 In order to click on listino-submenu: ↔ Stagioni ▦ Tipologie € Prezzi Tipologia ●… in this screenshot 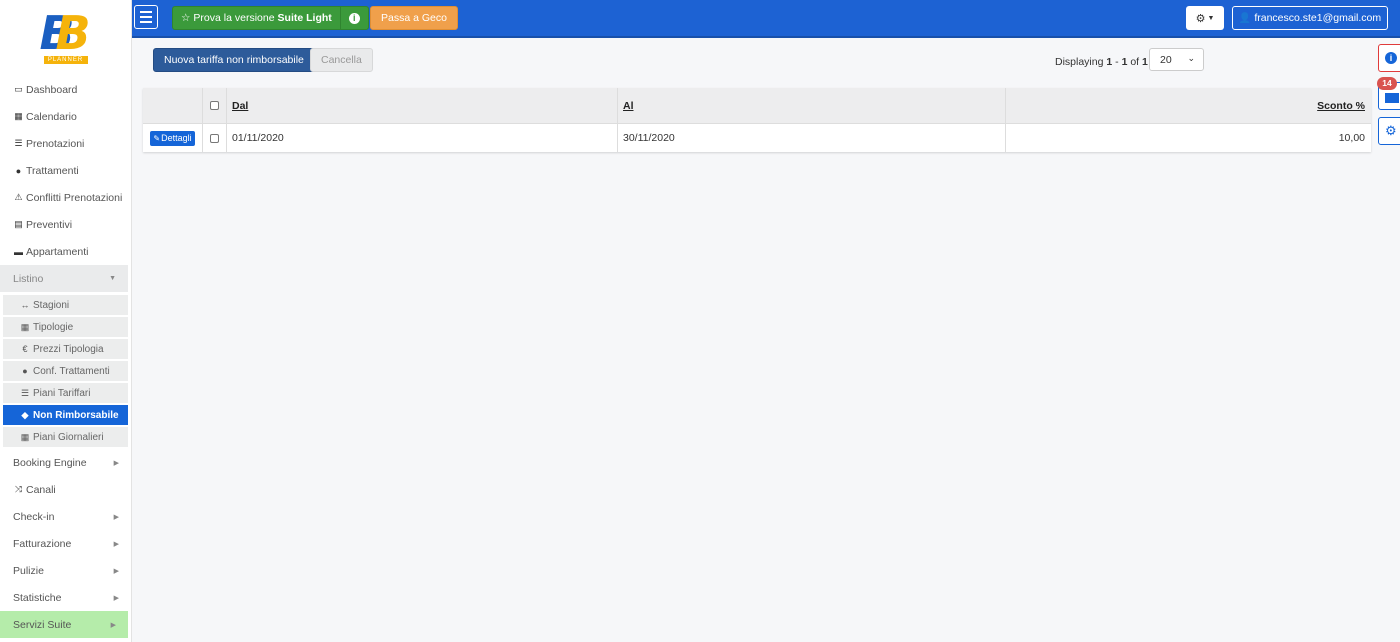, I will do `click(65, 371)`.